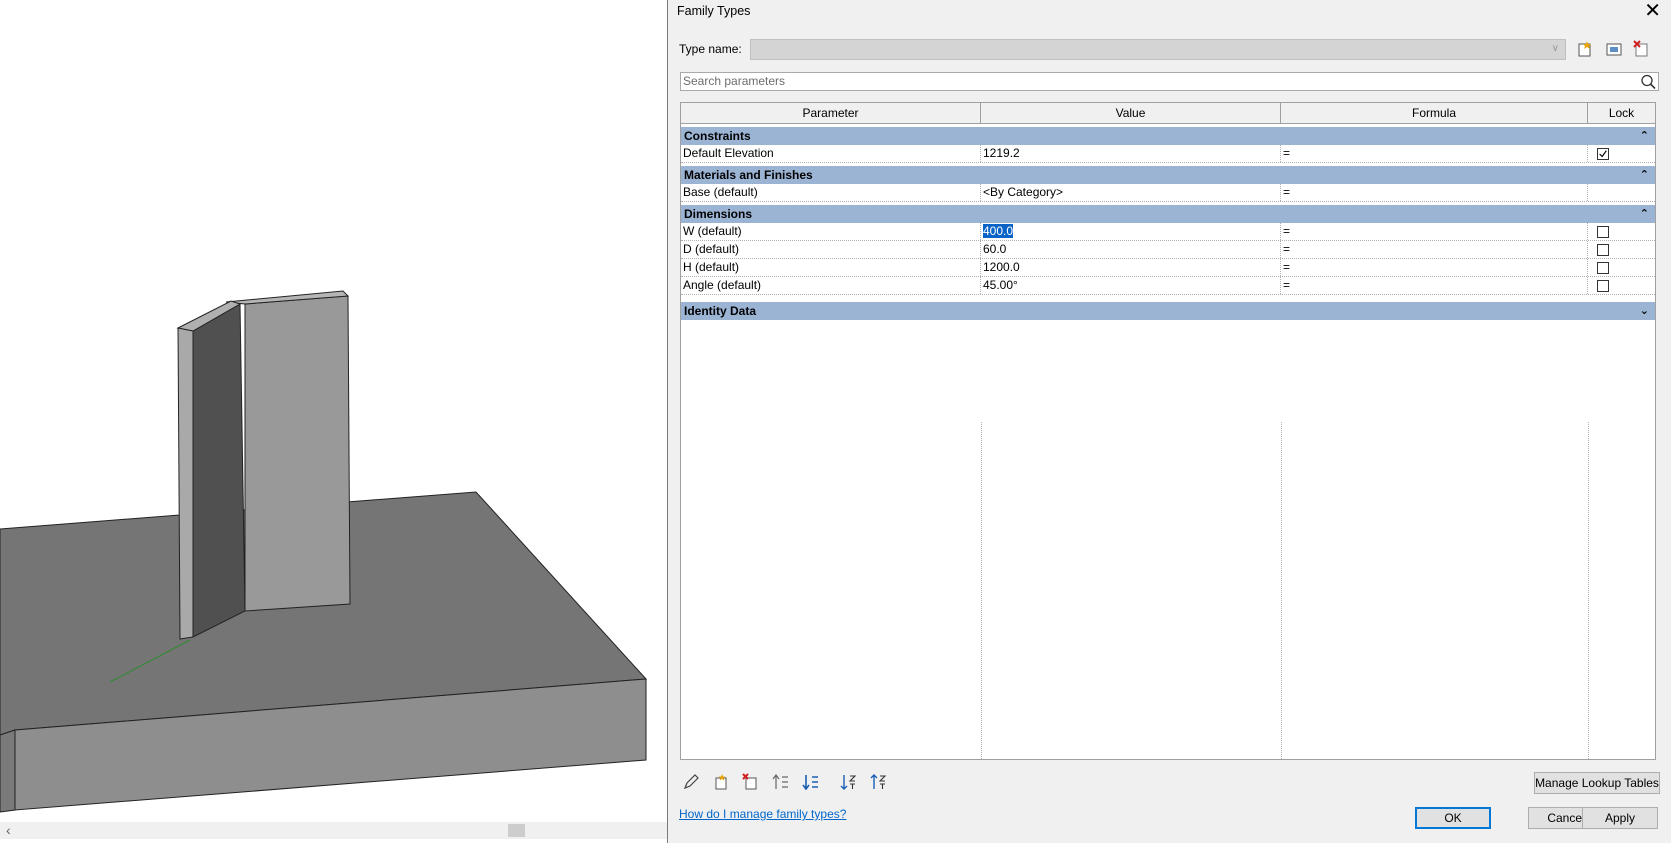 The width and height of the screenshot is (1671, 843). I want to click on parameter-cell: Default Elevation, so click(831, 153).